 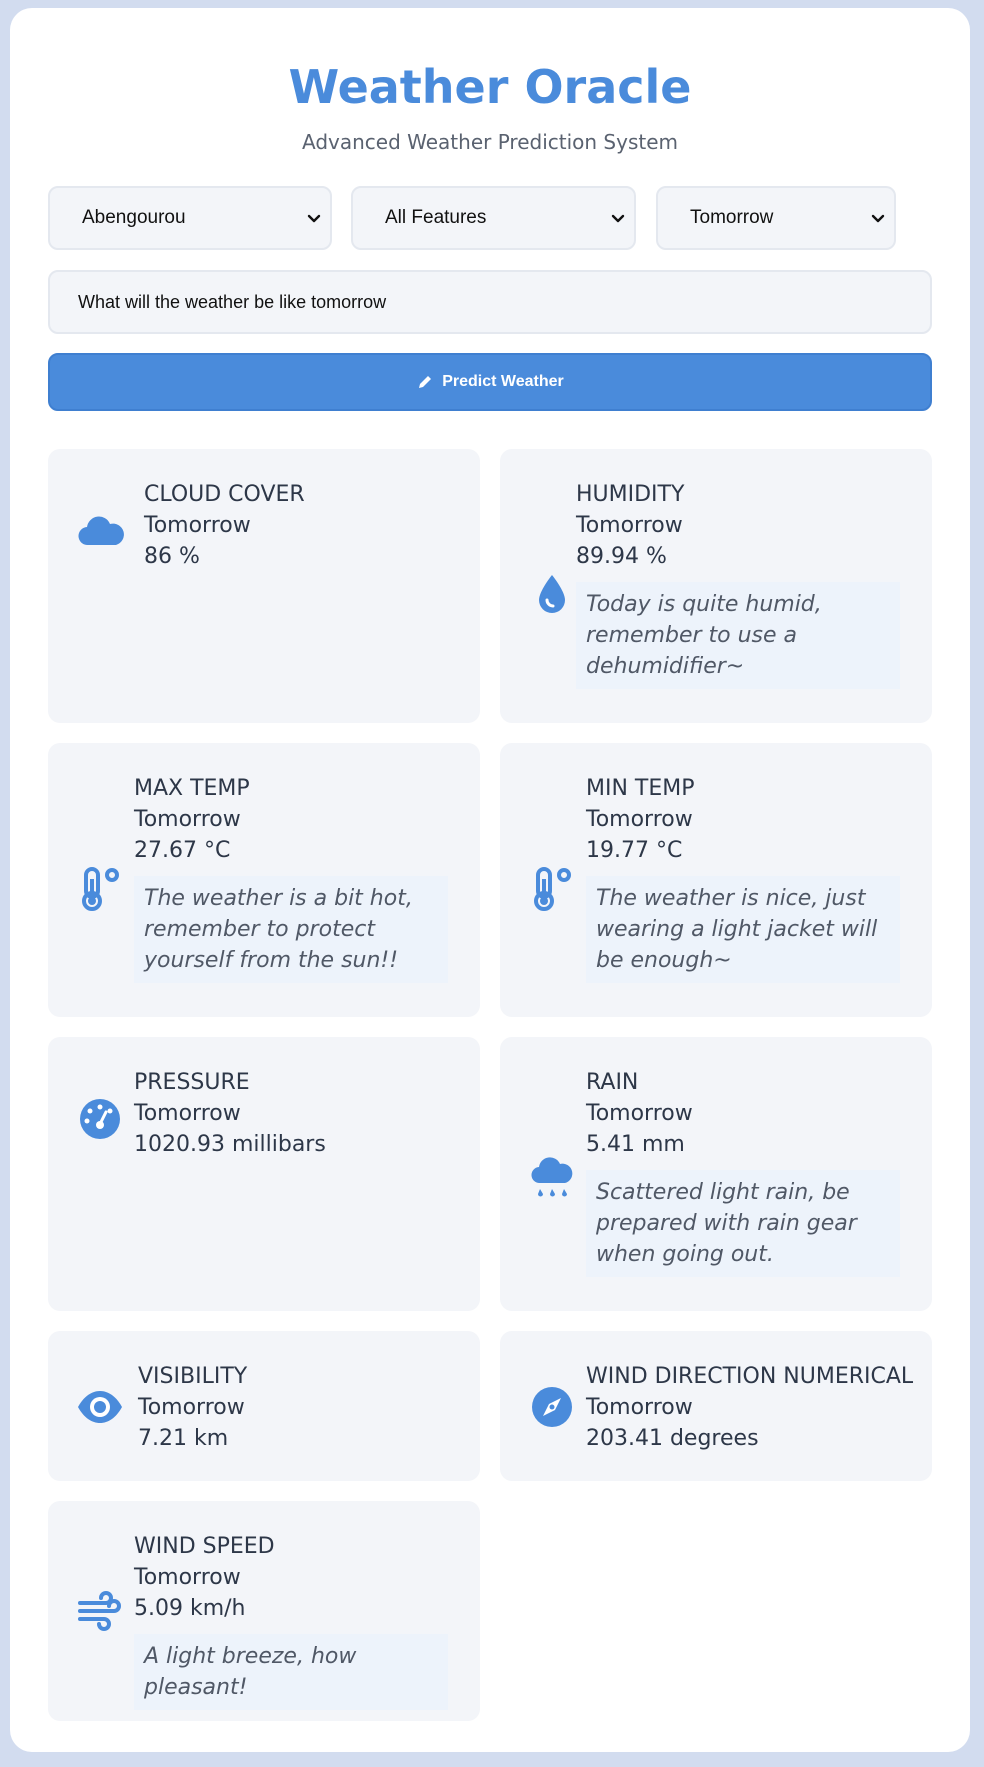 What do you see at coordinates (190, 1608) in the screenshot?
I see `card-value: 5.09 km/h` at bounding box center [190, 1608].